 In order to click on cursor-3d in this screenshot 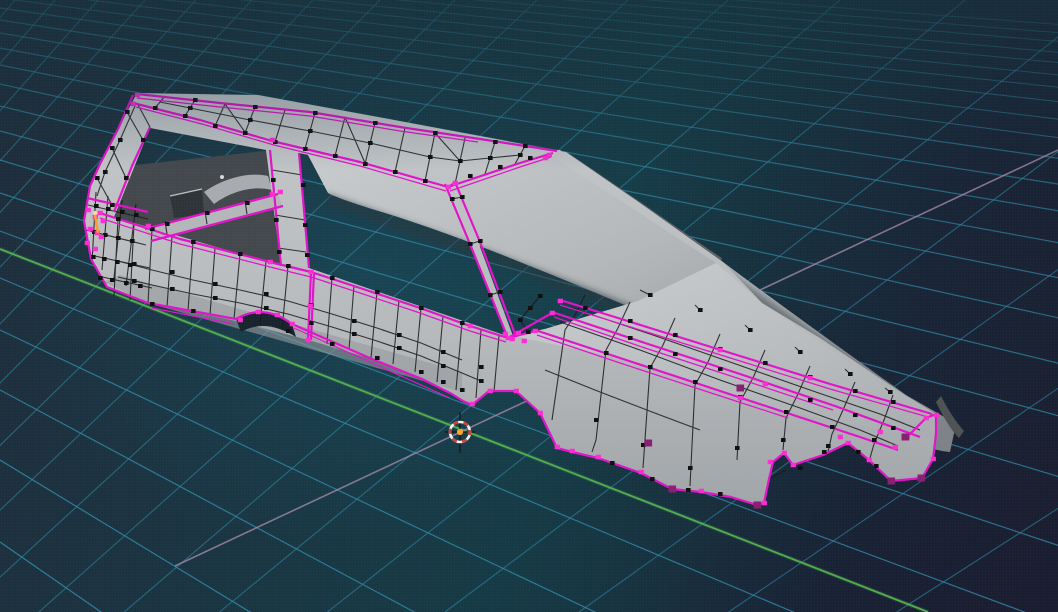, I will do `click(460, 432)`.